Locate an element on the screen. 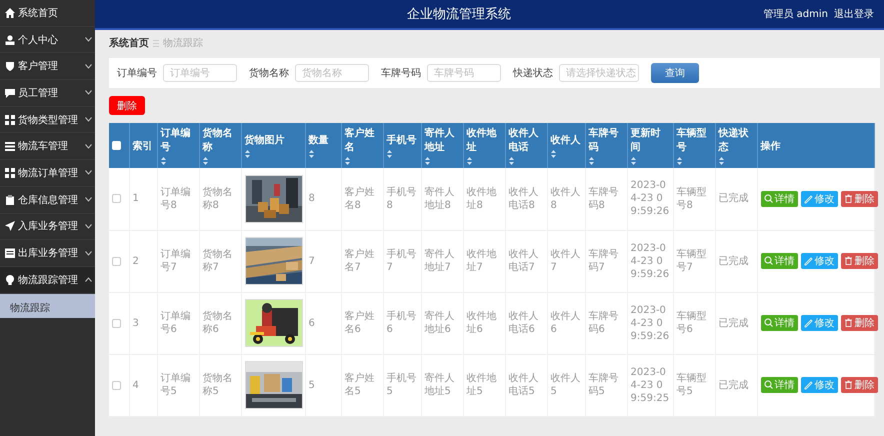 The height and width of the screenshot is (436, 884). column-header: 快递状态 is located at coordinates (736, 145).